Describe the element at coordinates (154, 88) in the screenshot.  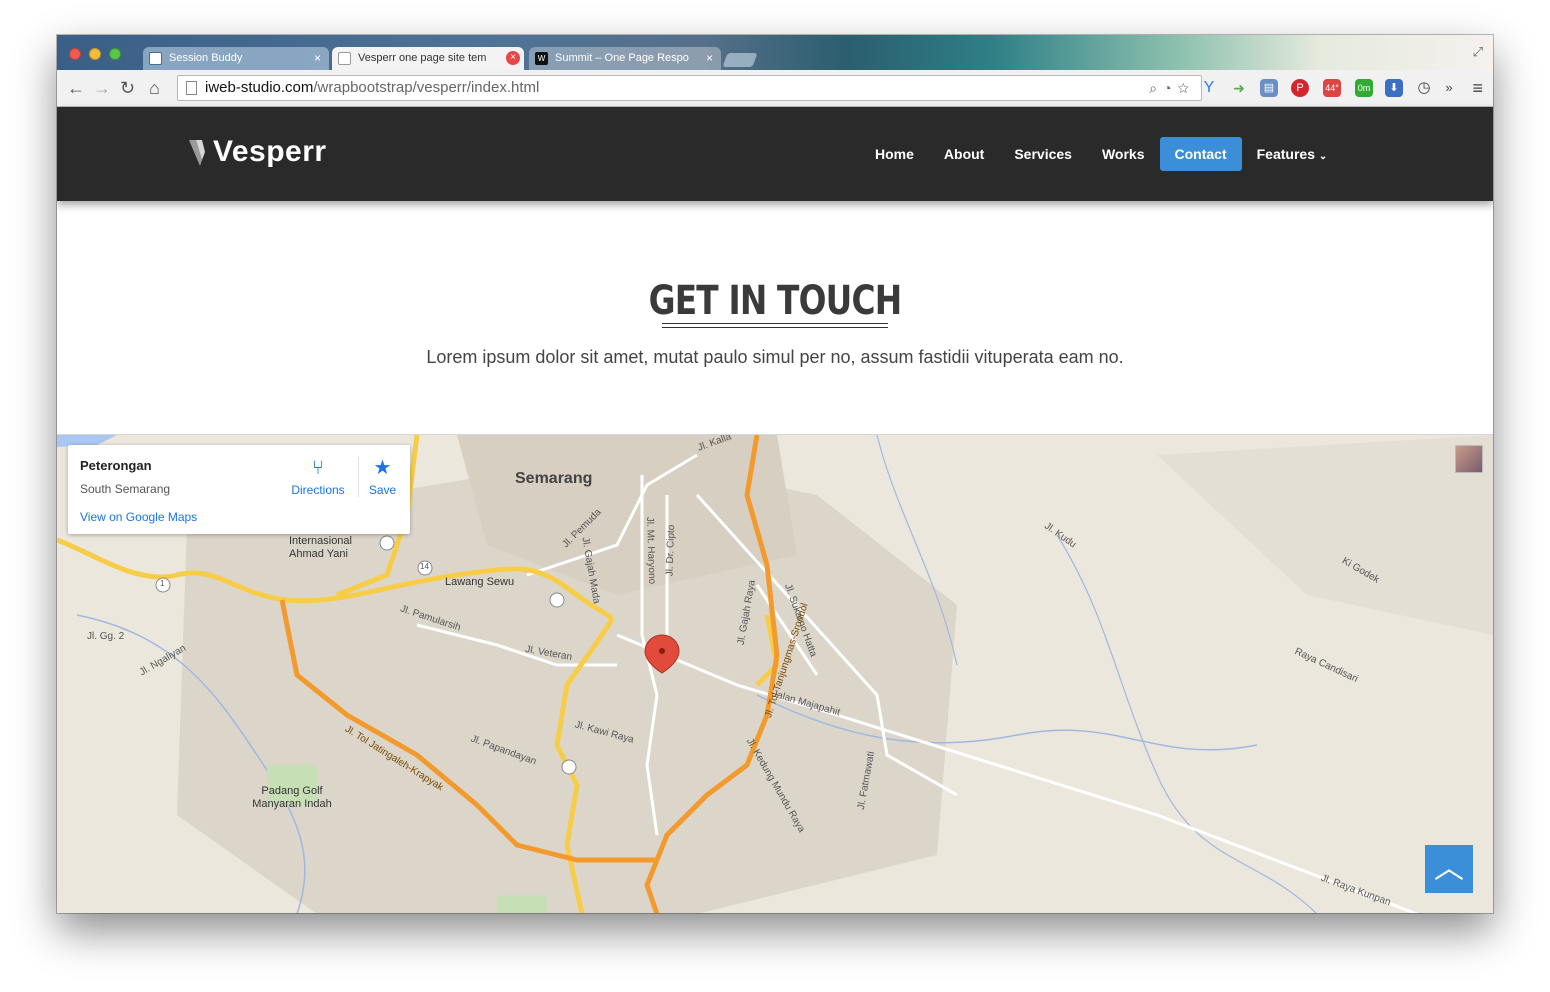
I see `home-icon: ⌂` at that location.